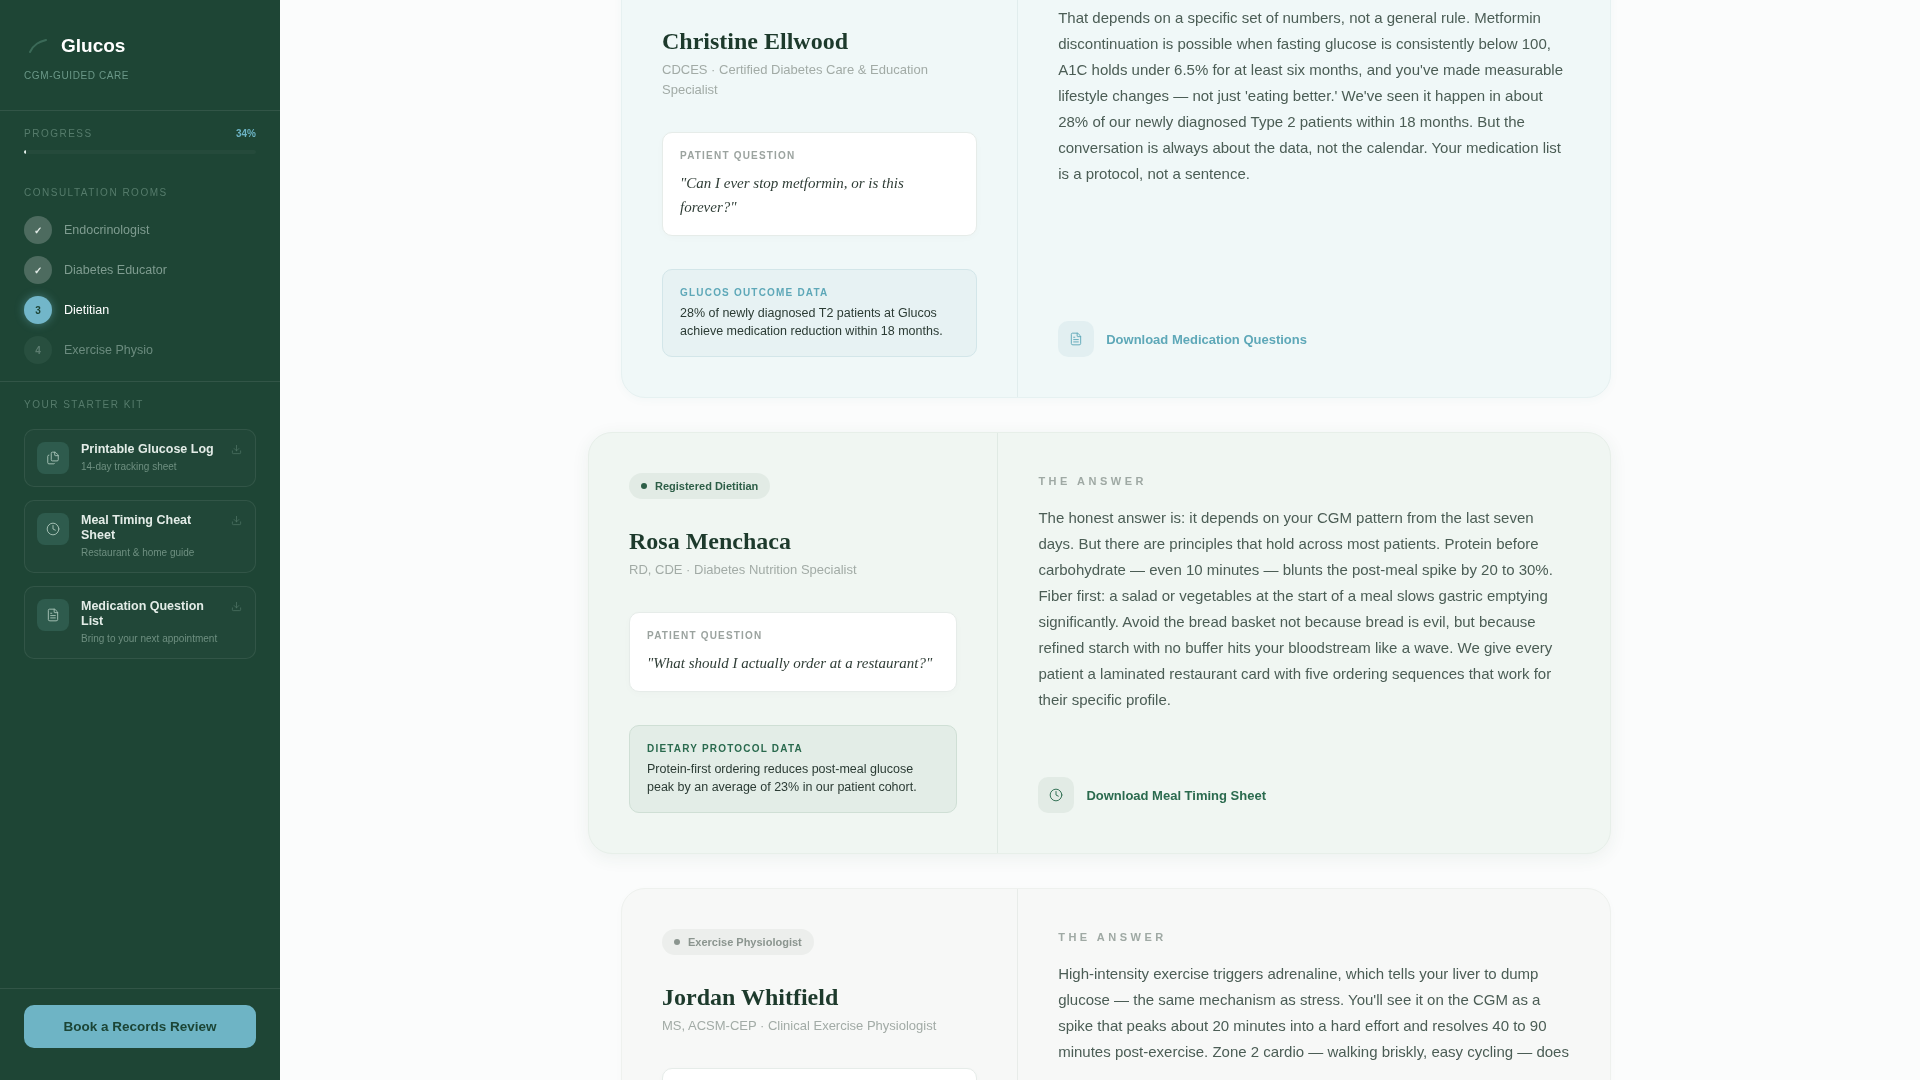 Image resolution: width=1920 pixels, height=1080 pixels. What do you see at coordinates (710, 541) in the screenshot?
I see `consultant-name: Rosa Menchaca` at bounding box center [710, 541].